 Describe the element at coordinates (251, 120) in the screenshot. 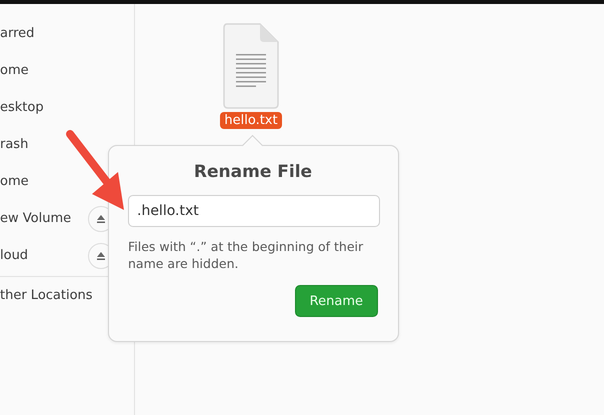

I see `file-name-label: hello.txt` at that location.